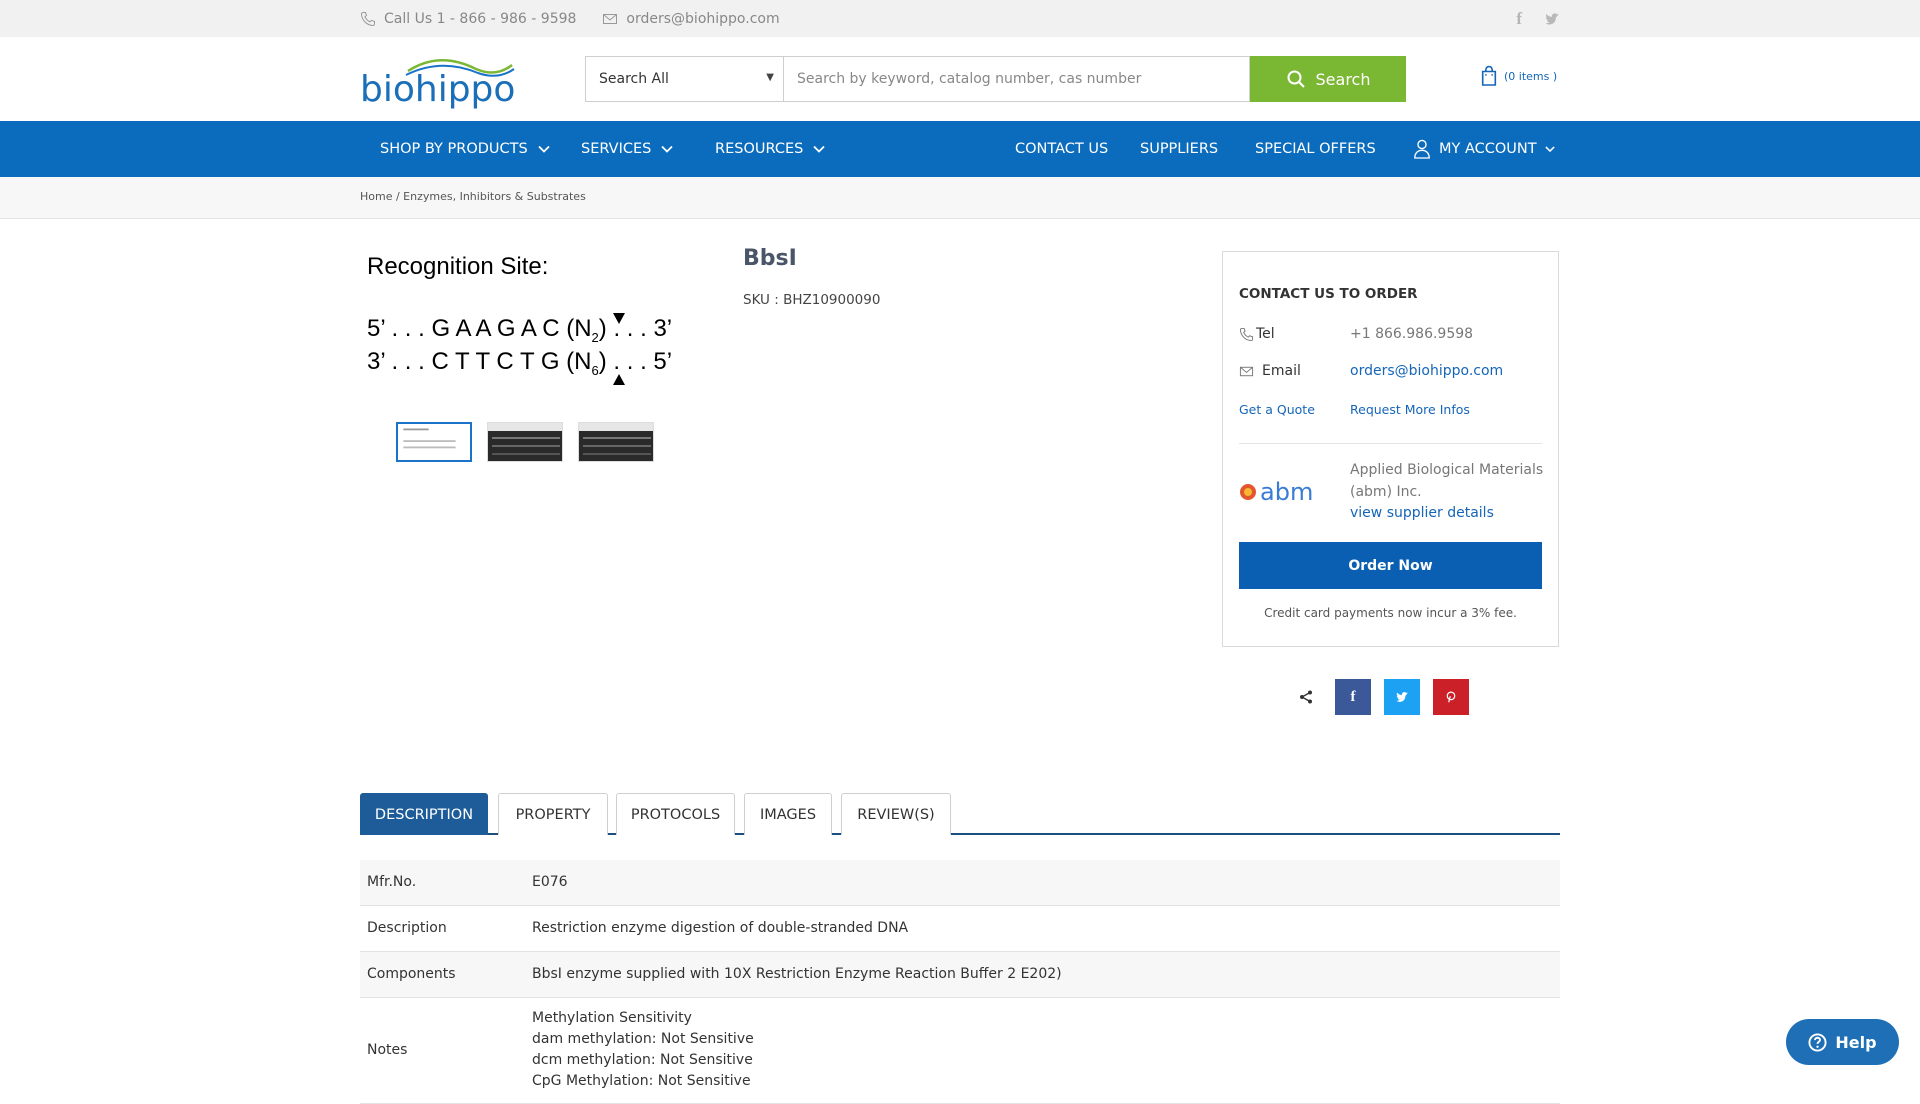  I want to click on email-text: orders@biohippo.com, so click(703, 18).